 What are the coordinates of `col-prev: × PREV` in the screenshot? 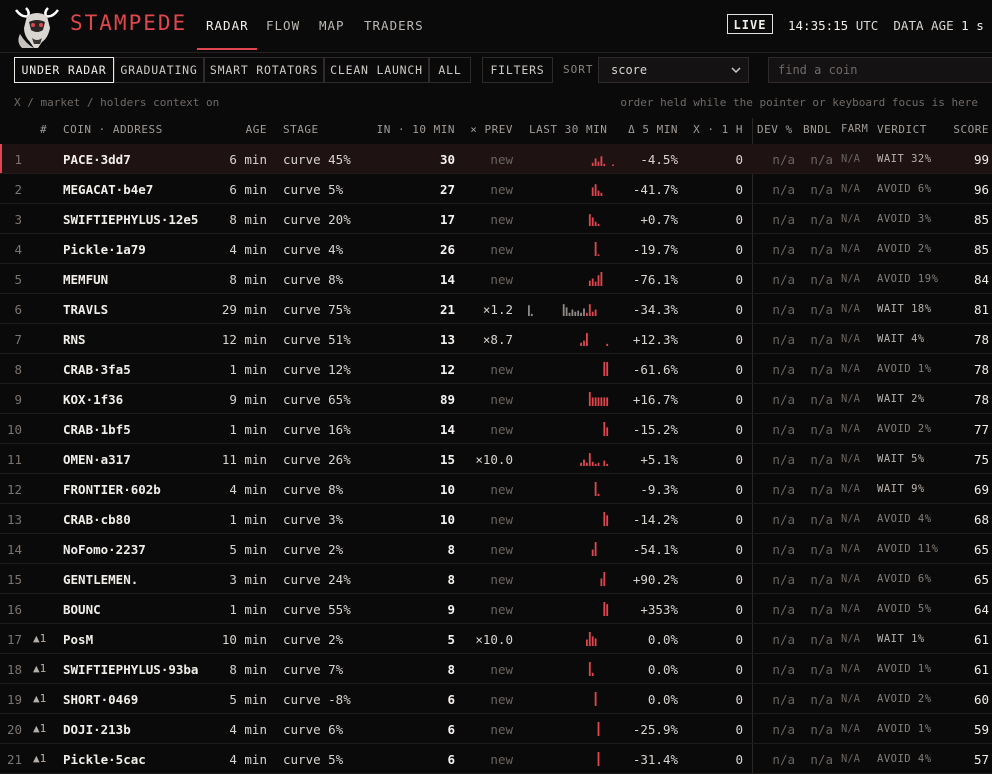 It's located at (486, 129).